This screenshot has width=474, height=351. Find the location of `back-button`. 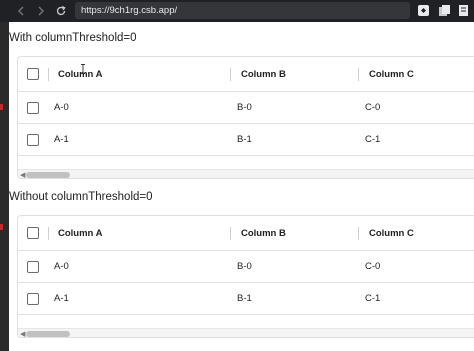

back-button is located at coordinates (21, 11).